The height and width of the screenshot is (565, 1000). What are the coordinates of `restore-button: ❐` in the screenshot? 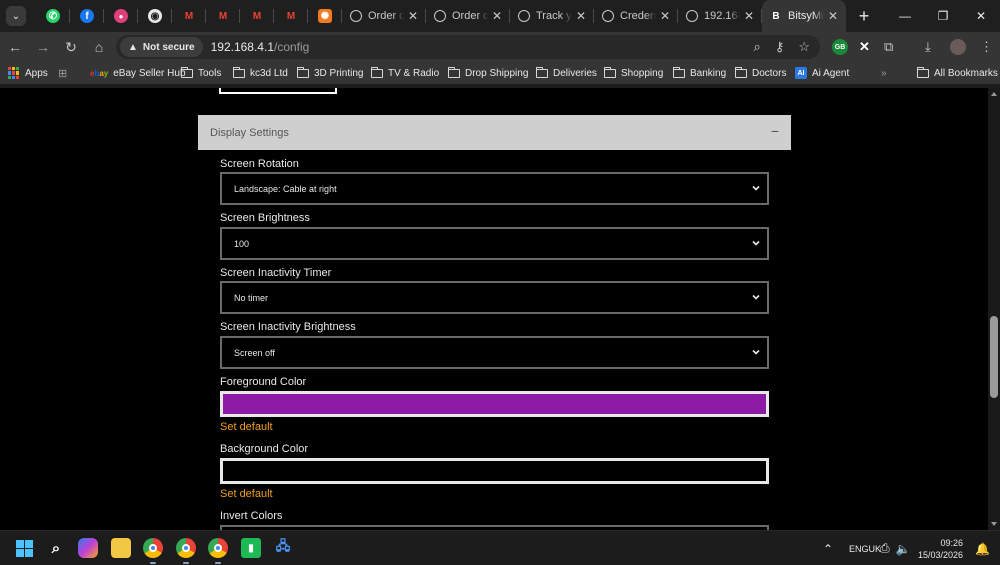 It's located at (943, 16).